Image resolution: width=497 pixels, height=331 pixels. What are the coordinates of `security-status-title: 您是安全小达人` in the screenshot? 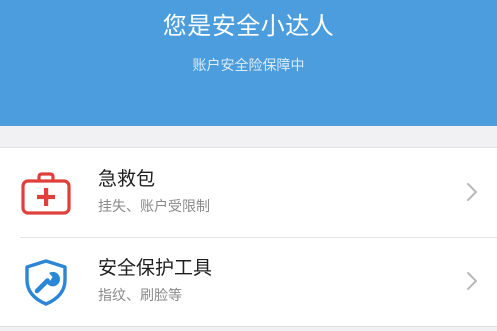 It's located at (248, 26).